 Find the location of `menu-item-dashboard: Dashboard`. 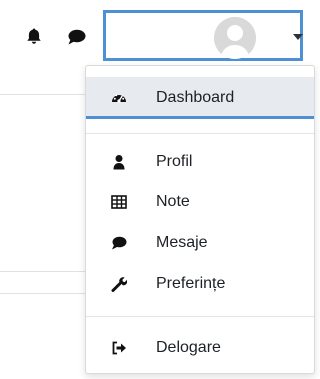

menu-item-dashboard: Dashboard is located at coordinates (200, 98).